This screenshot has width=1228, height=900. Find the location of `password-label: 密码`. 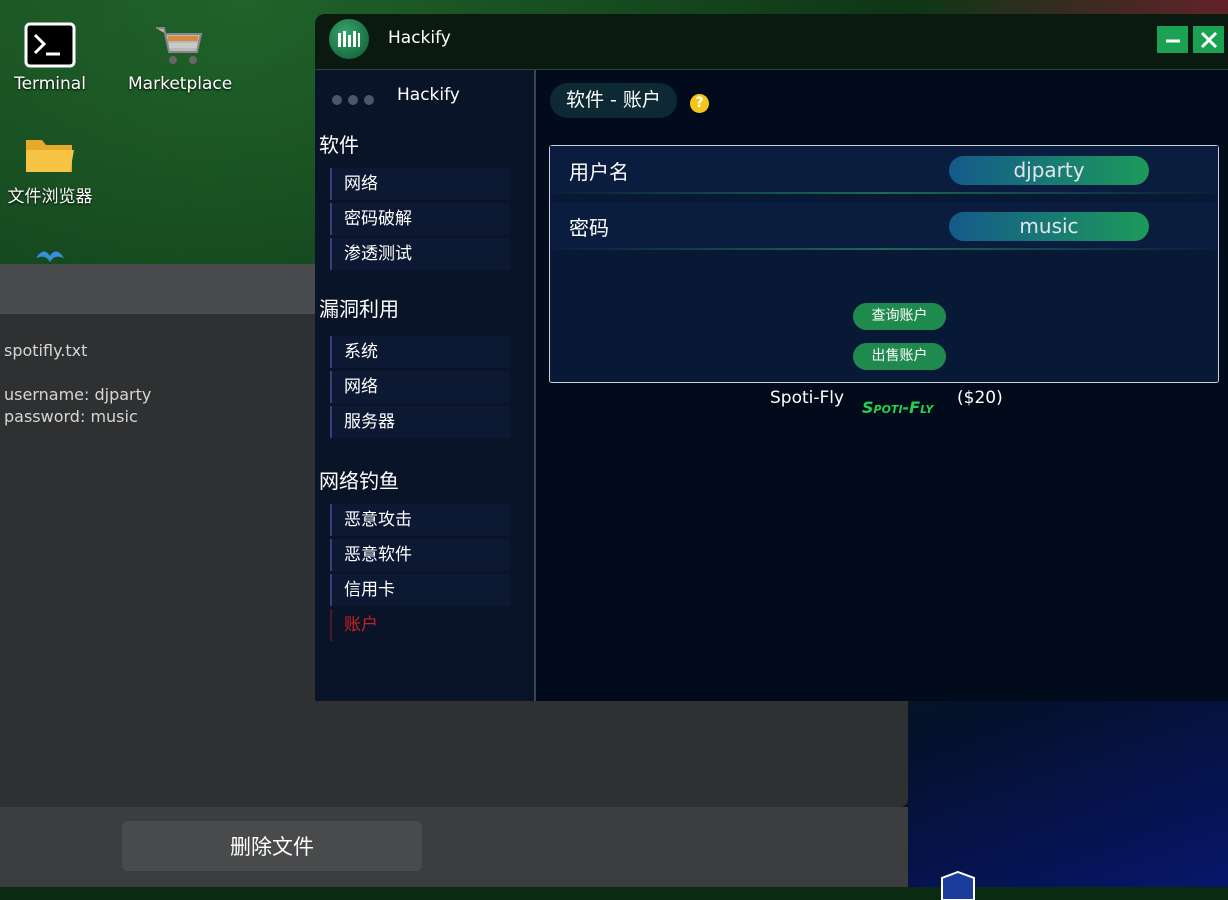

password-label: 密码 is located at coordinates (589, 228).